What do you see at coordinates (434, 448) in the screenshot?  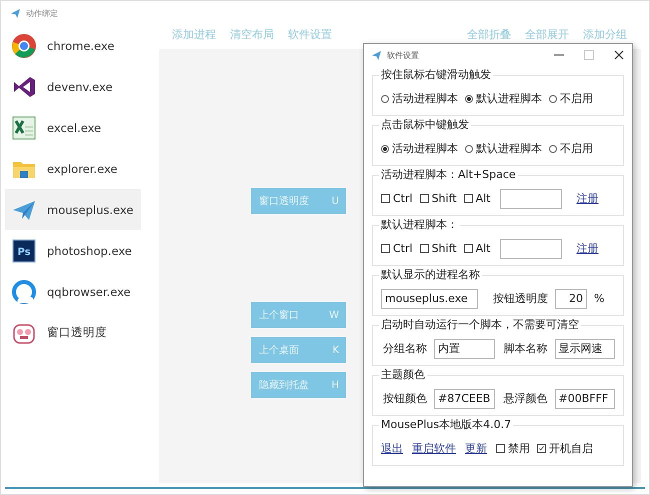 I see `action-link: 重启软件` at bounding box center [434, 448].